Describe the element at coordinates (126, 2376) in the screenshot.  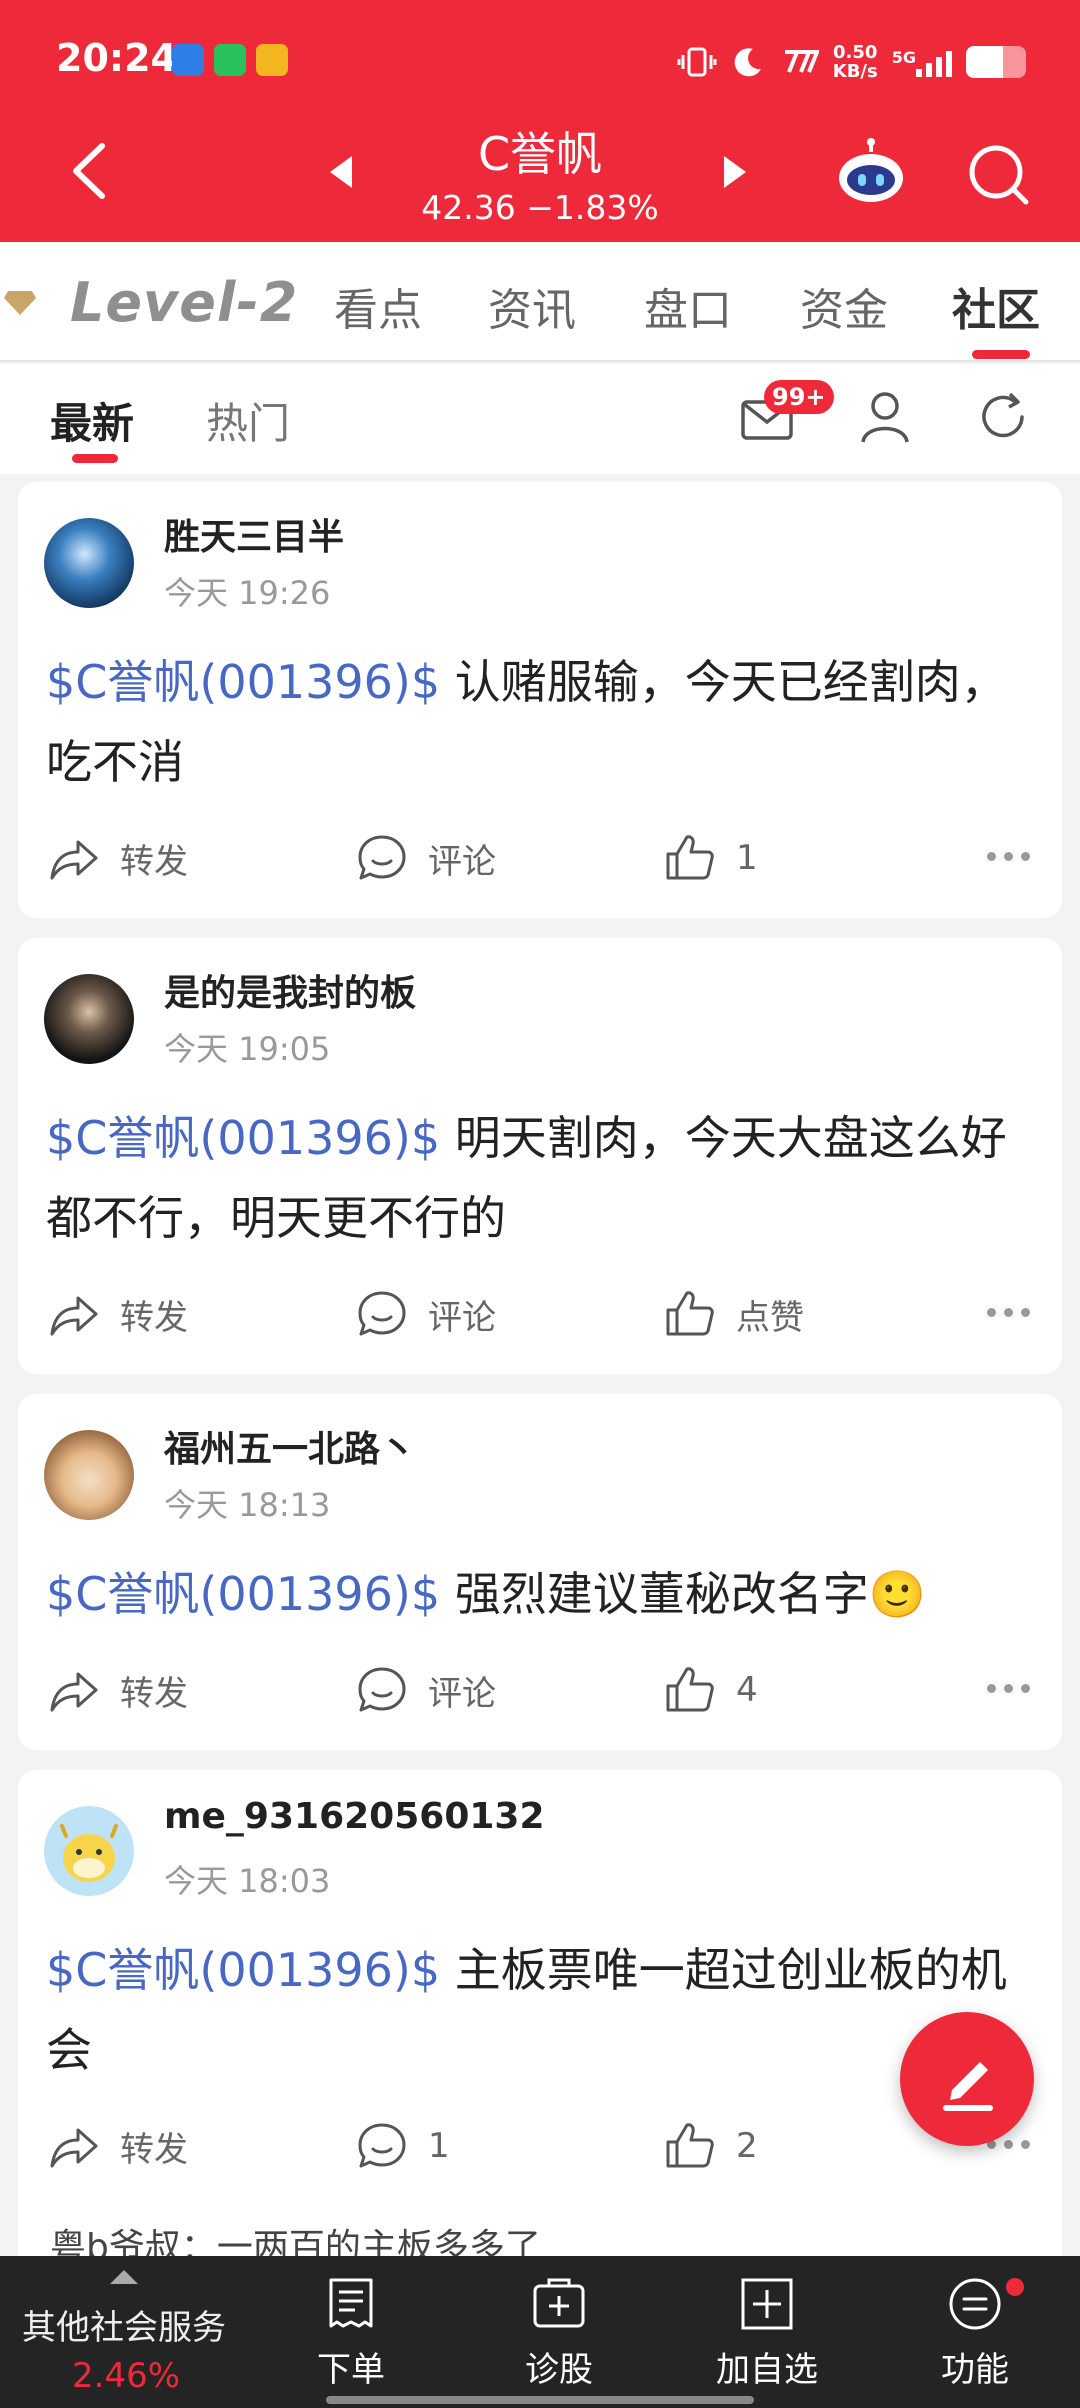
I see `sector-change: 2.46%` at that location.